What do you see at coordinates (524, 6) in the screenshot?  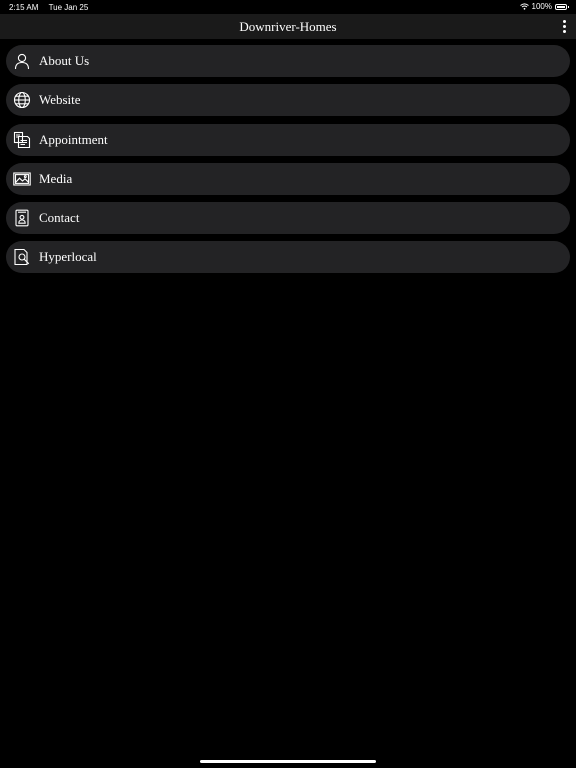 I see `wifi-icon` at bounding box center [524, 6].